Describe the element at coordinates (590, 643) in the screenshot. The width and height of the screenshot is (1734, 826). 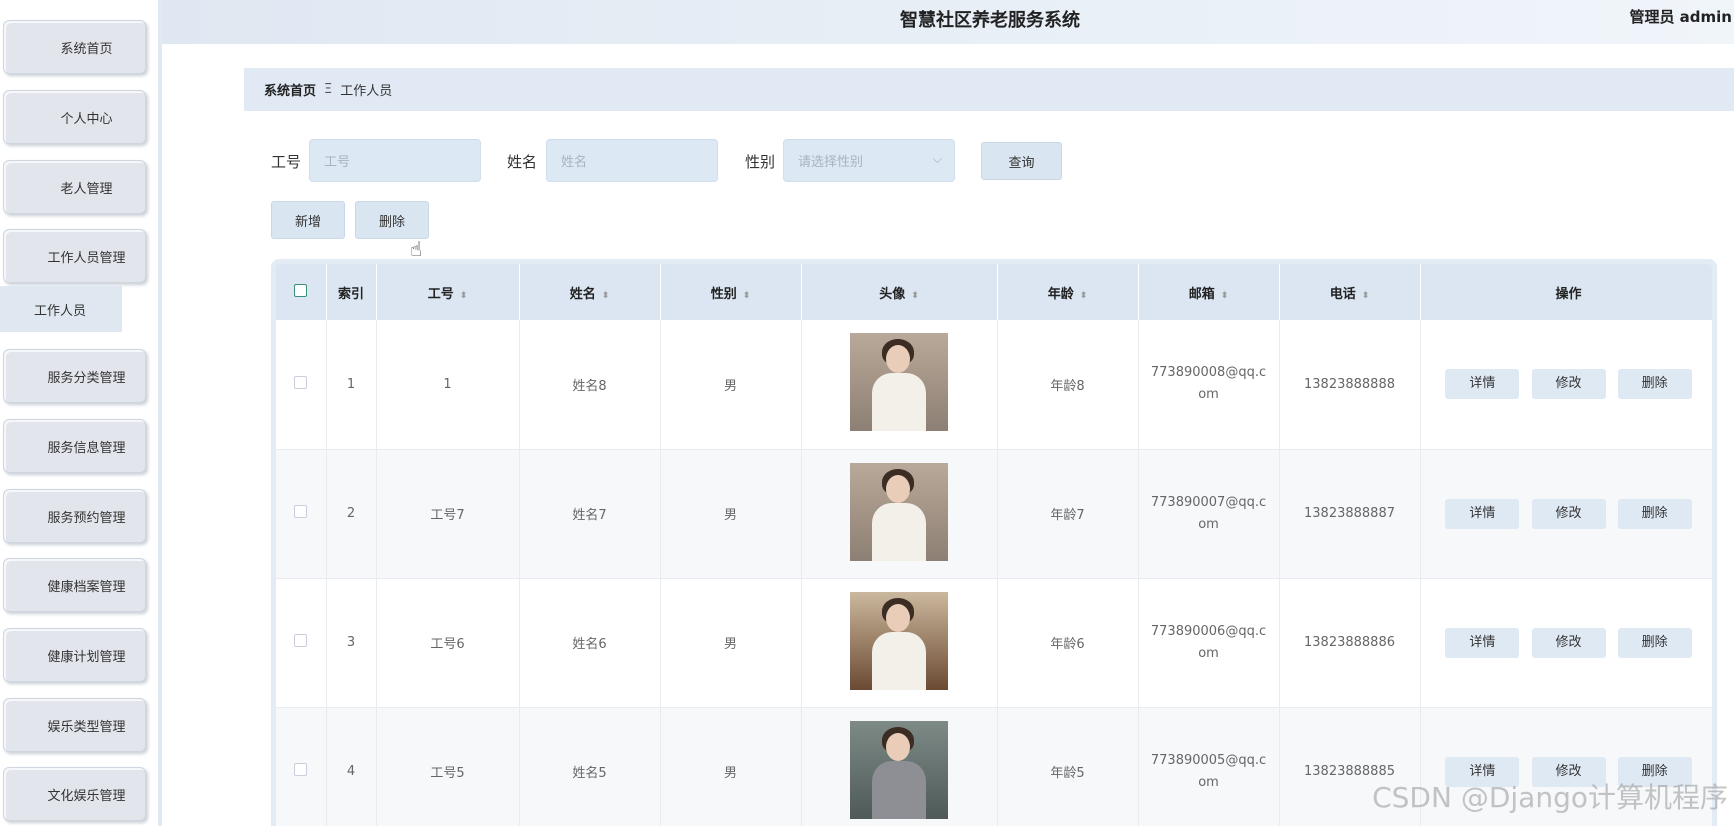
I see `cell-name: 姓名6` at that location.